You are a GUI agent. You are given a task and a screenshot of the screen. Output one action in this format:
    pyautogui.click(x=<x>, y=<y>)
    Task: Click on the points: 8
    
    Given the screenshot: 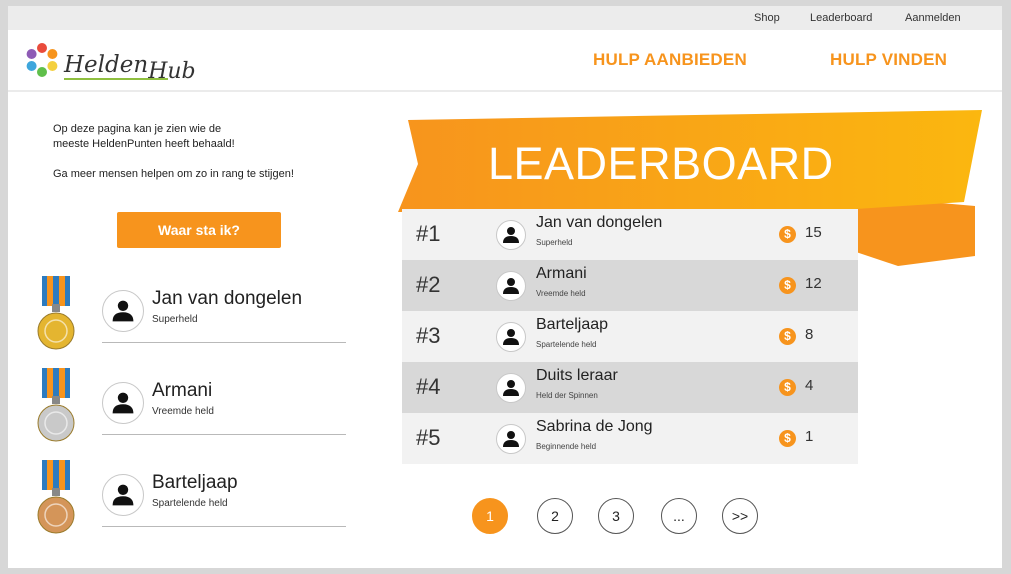 What is the action you would take?
    pyautogui.click(x=809, y=334)
    